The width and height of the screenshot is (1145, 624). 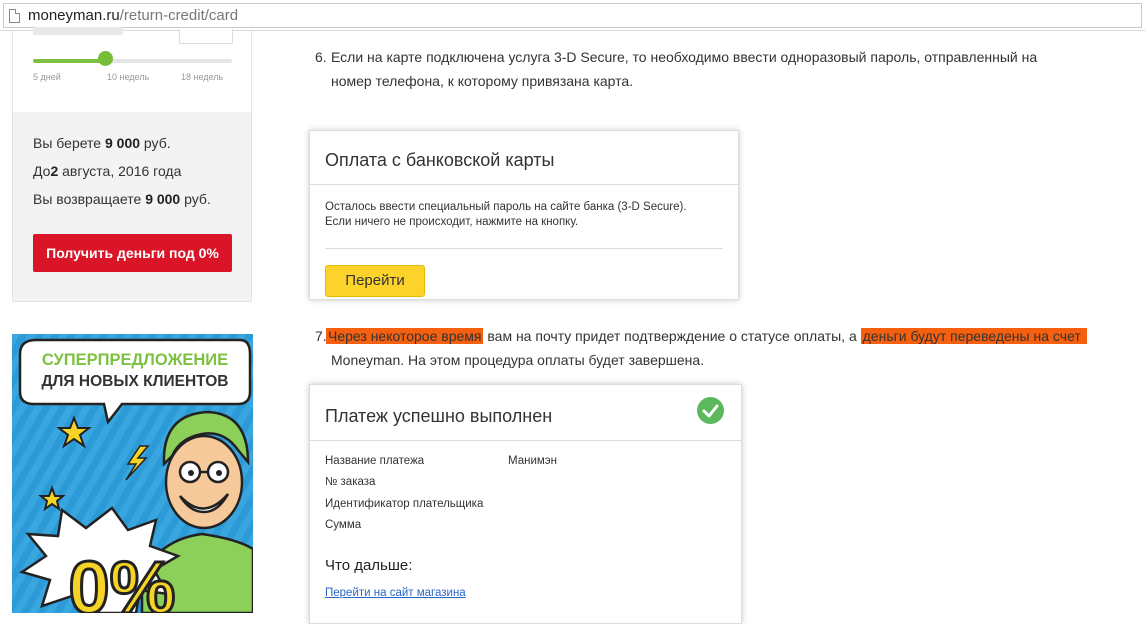 I want to click on detail-label-amount: Сумма, so click(x=343, y=525).